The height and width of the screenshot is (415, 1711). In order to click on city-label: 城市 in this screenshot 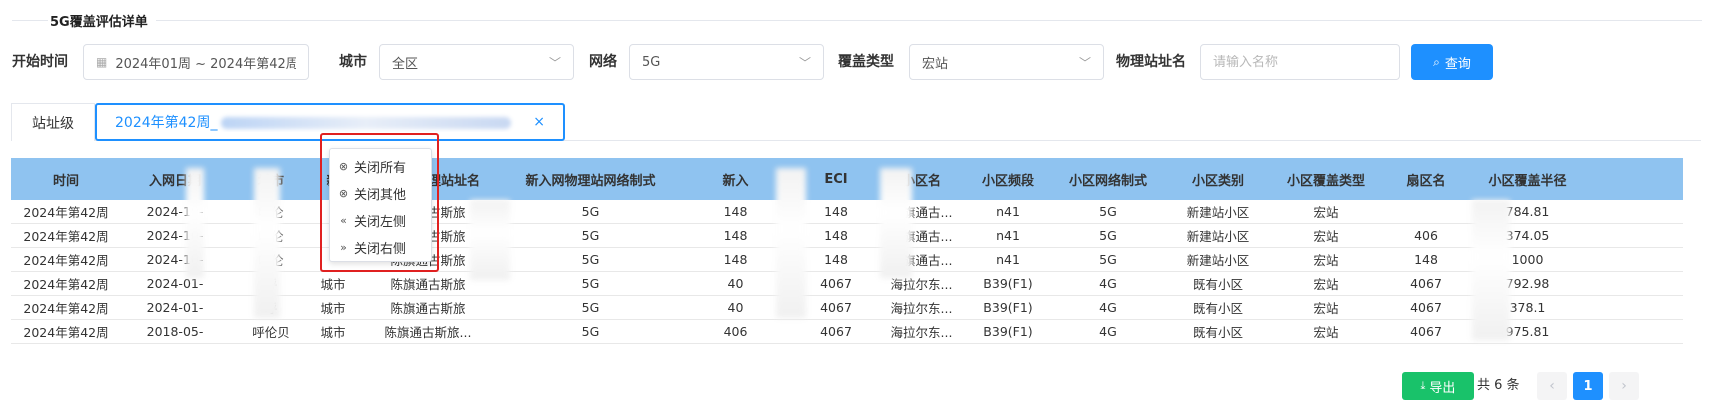, I will do `click(353, 62)`.